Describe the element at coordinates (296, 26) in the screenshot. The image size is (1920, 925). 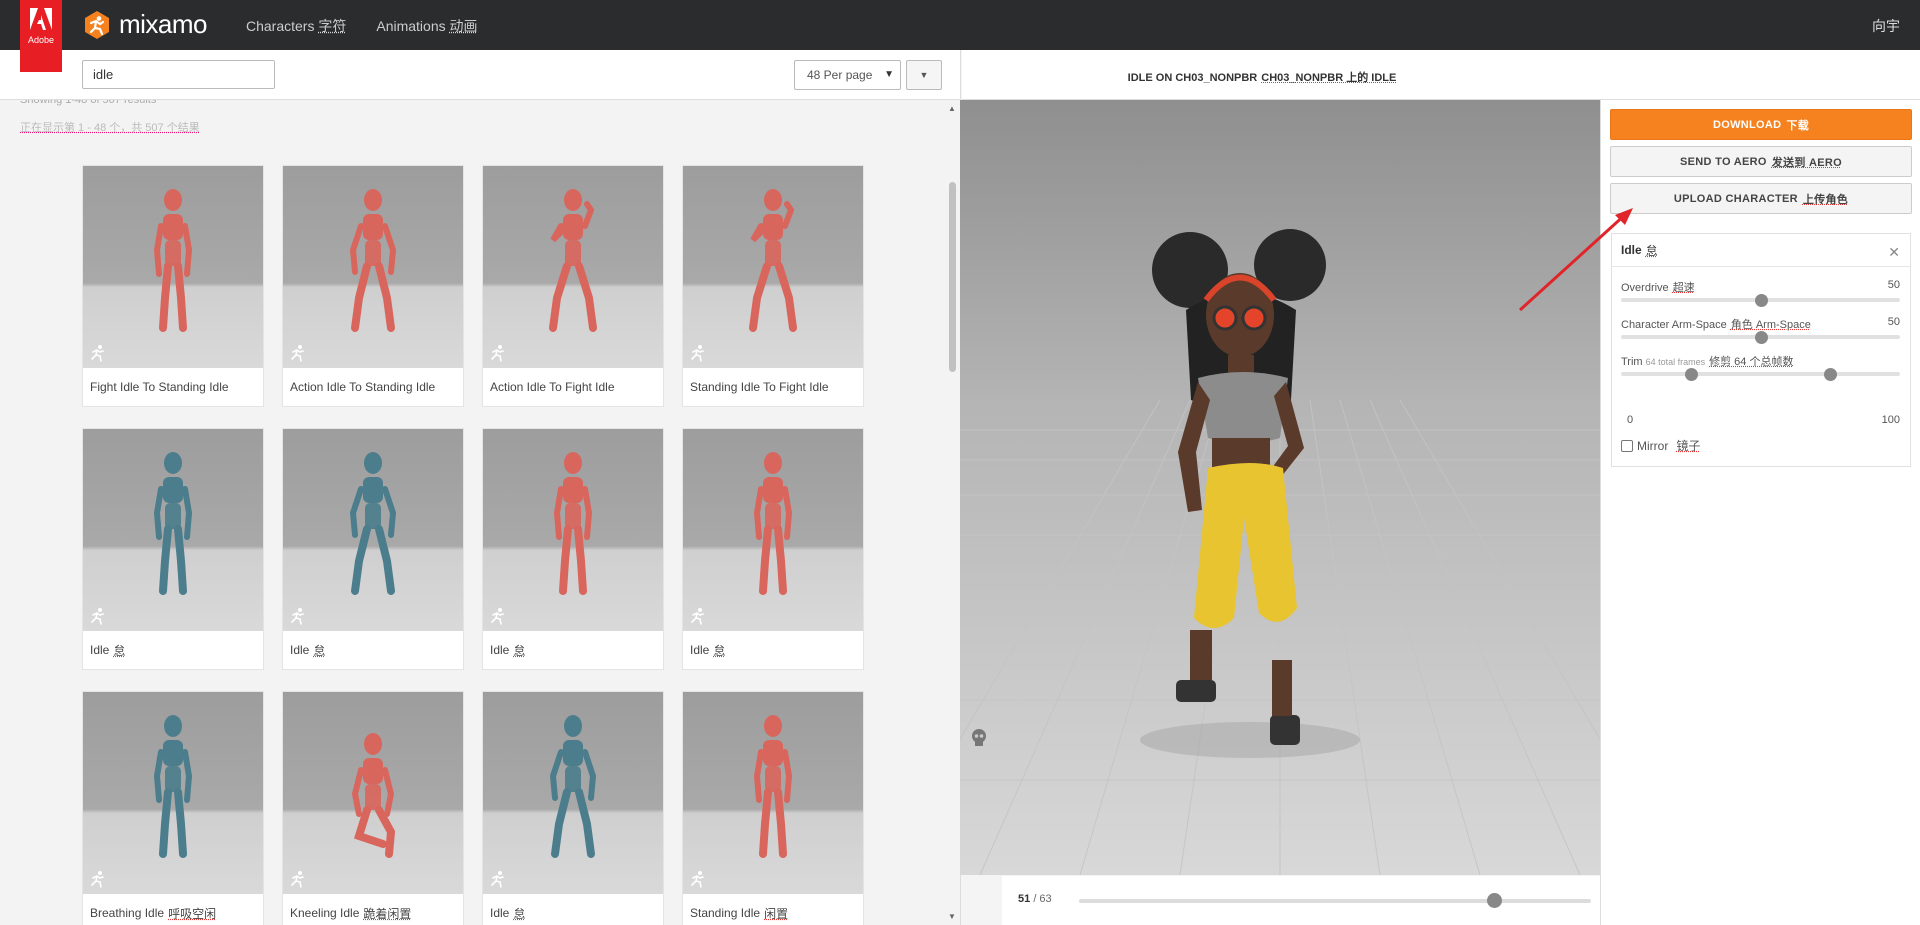
I see `nav-characters: Characters 字符` at that location.